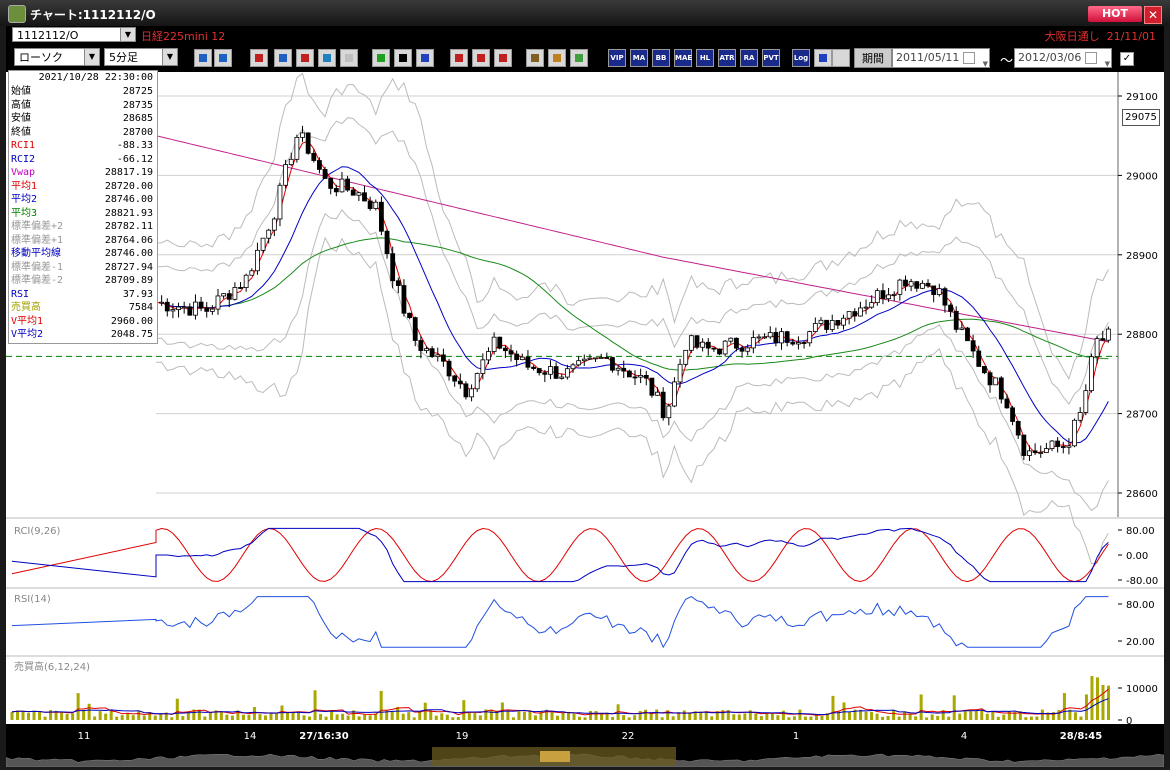 The width and height of the screenshot is (1170, 770). What do you see at coordinates (305, 58) in the screenshot?
I see `indicator-icon` at bounding box center [305, 58].